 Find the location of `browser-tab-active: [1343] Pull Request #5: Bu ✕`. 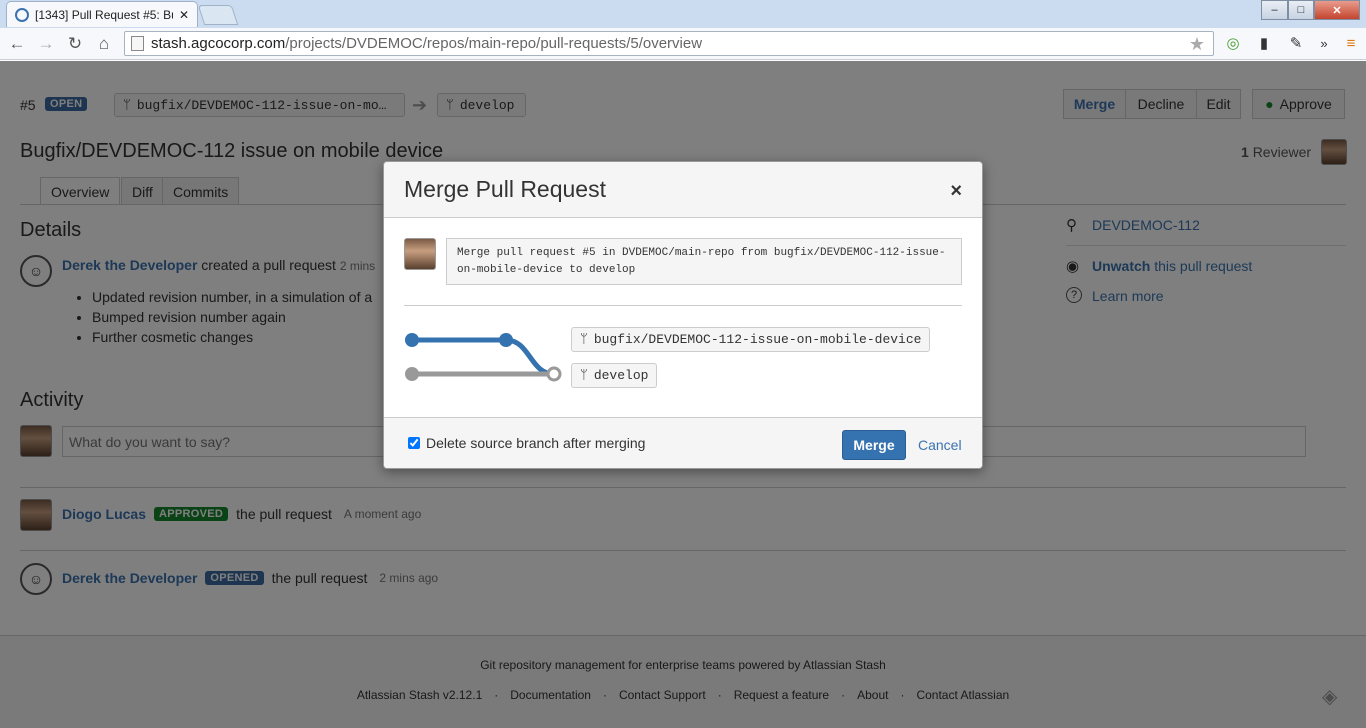

browser-tab-active: [1343] Pull Request #5: Bu ✕ is located at coordinates (102, 14).